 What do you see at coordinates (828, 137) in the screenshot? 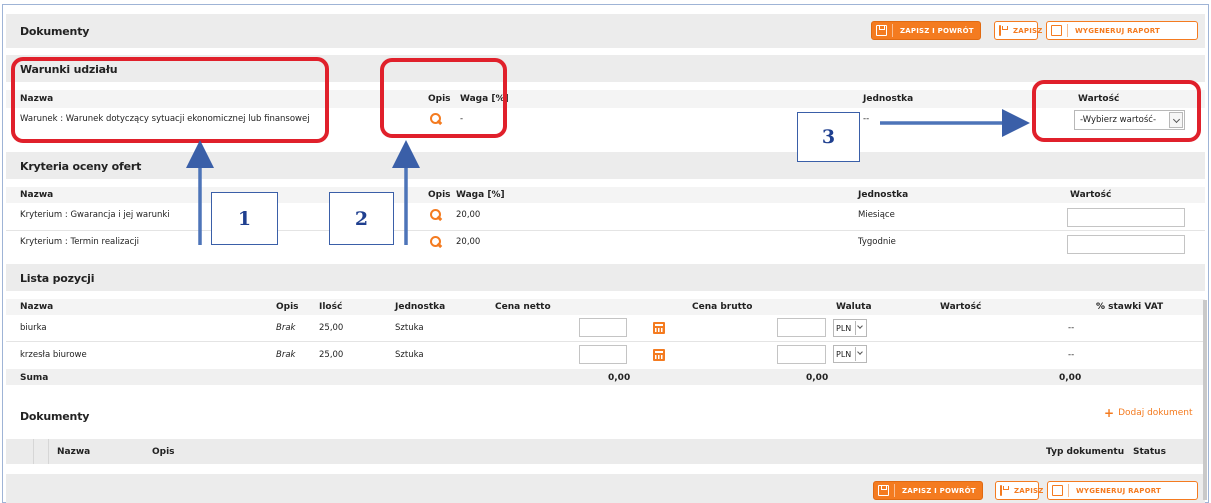
I see `annotation-badge-3: 3` at bounding box center [828, 137].